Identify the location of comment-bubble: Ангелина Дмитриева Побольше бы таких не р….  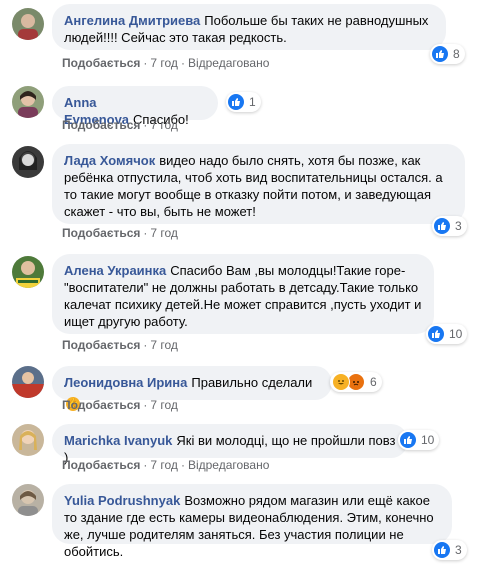
(249, 27).